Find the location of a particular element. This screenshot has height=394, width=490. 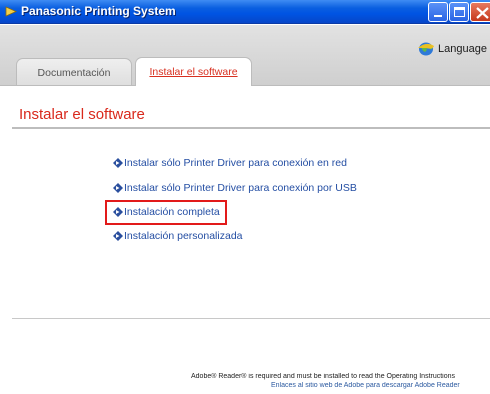

section-divider is located at coordinates (251, 128).